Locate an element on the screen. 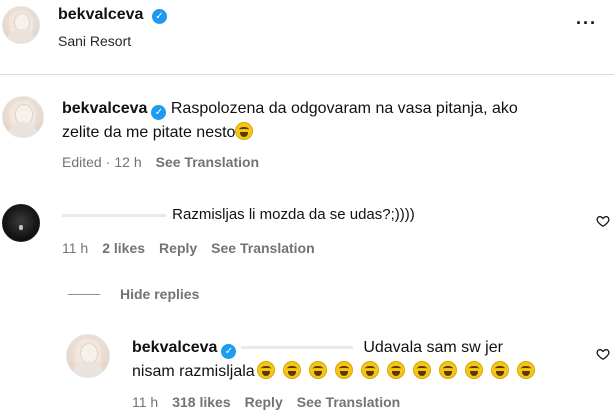 The height and width of the screenshot is (410, 614). caption-username: bekvalceva is located at coordinates (104, 108).